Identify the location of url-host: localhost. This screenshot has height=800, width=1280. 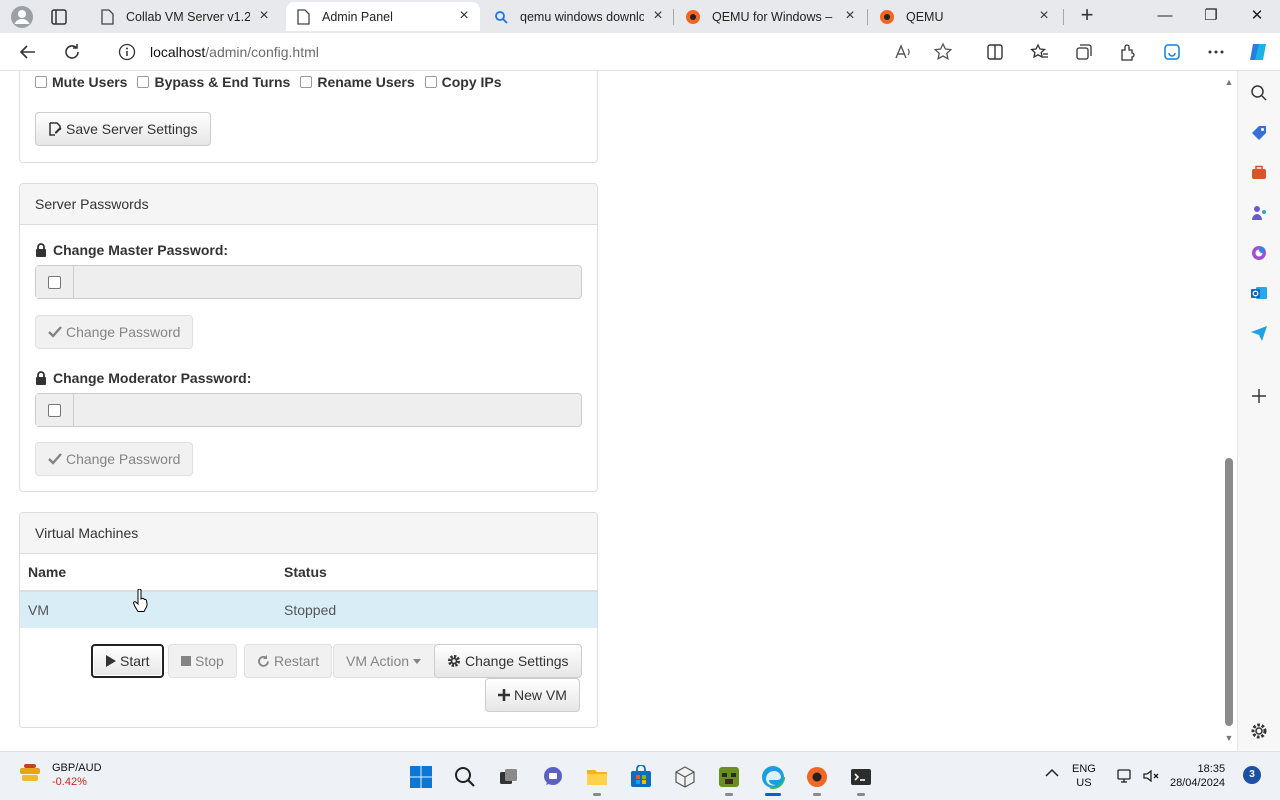
(178, 52).